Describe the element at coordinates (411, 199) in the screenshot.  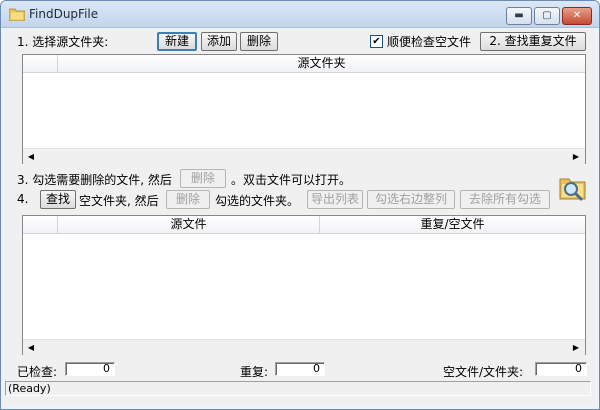
I see `check-right-column-button: 勾选右边整列` at that location.